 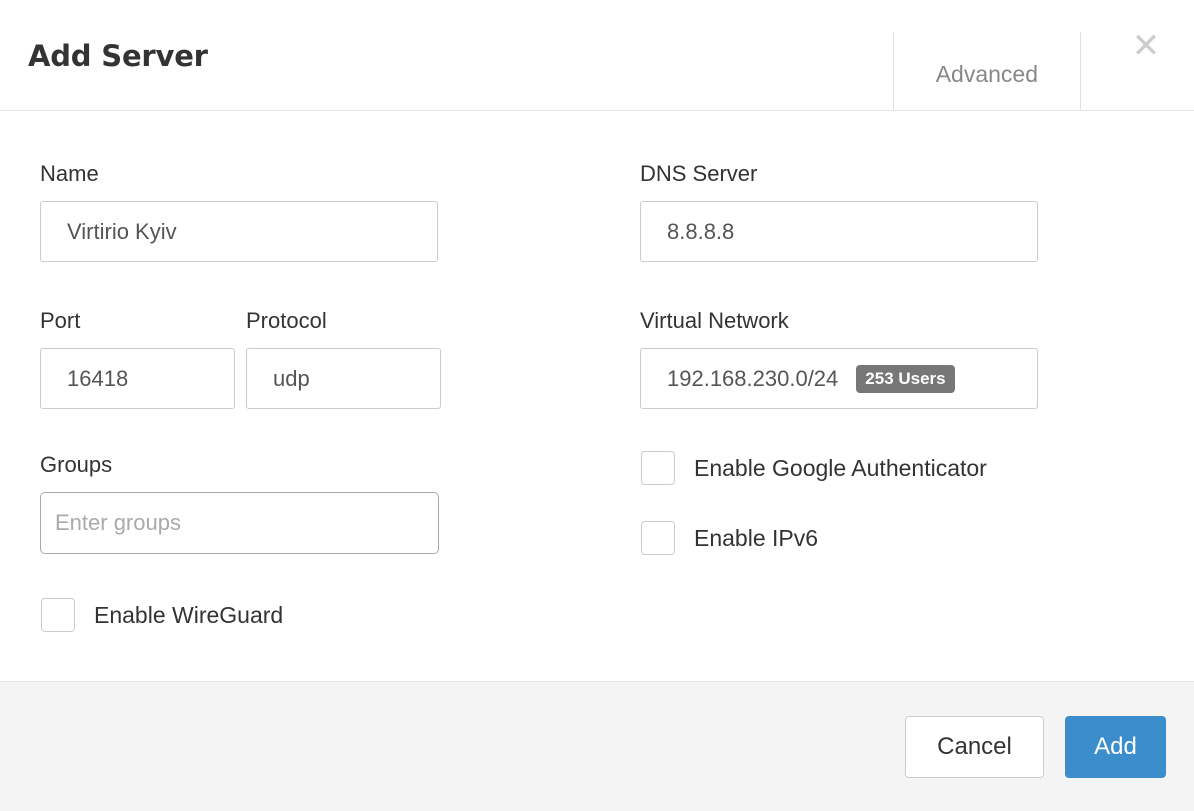 I want to click on port-input-value: 16418, so click(x=98, y=378).